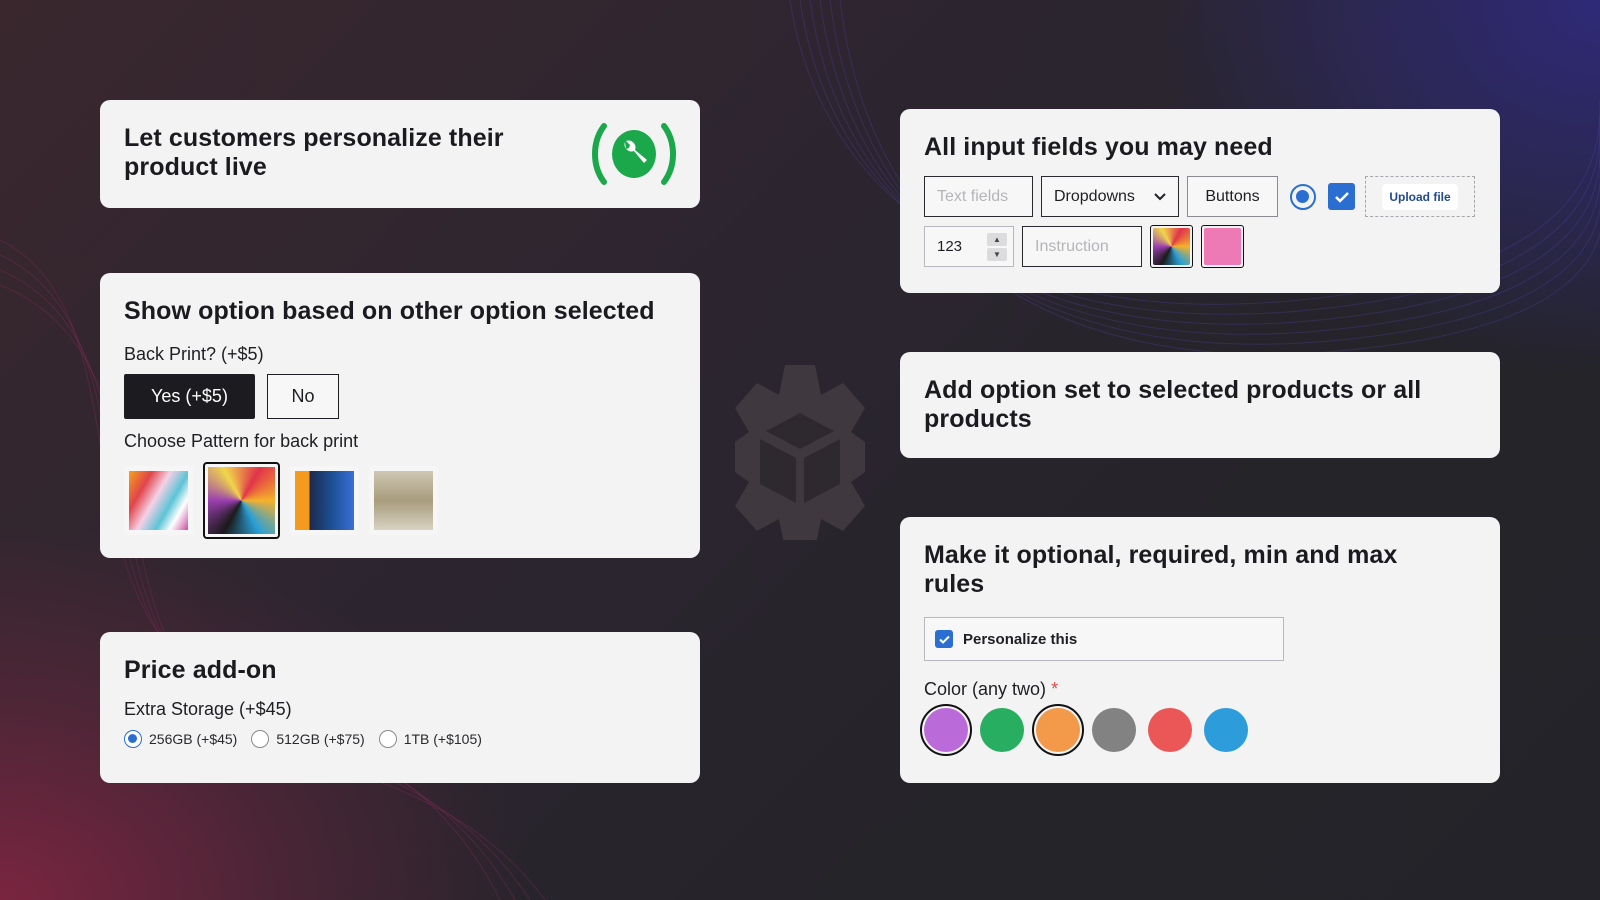 The image size is (1600, 900). I want to click on checkbox-checked, so click(944, 639).